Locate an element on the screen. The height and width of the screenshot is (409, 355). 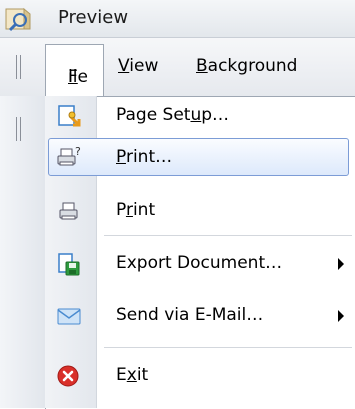
menu-file: File is located at coordinates (74, 70).